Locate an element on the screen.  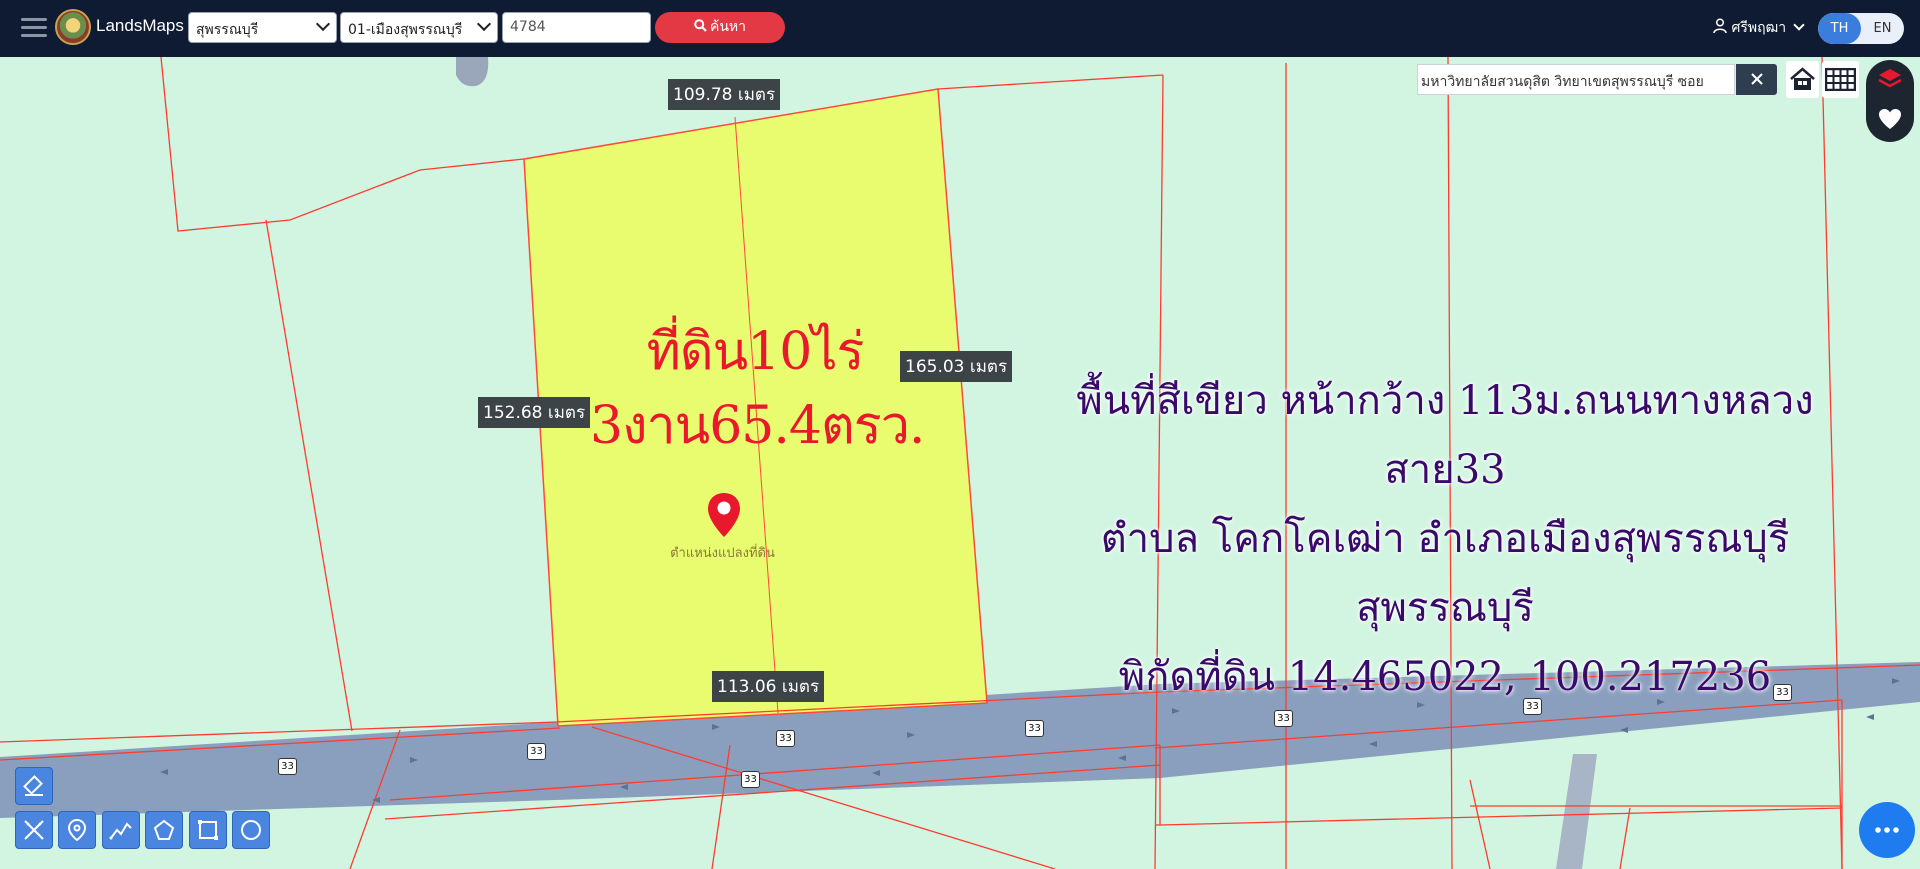
marker-tool-button is located at coordinates (77, 830).